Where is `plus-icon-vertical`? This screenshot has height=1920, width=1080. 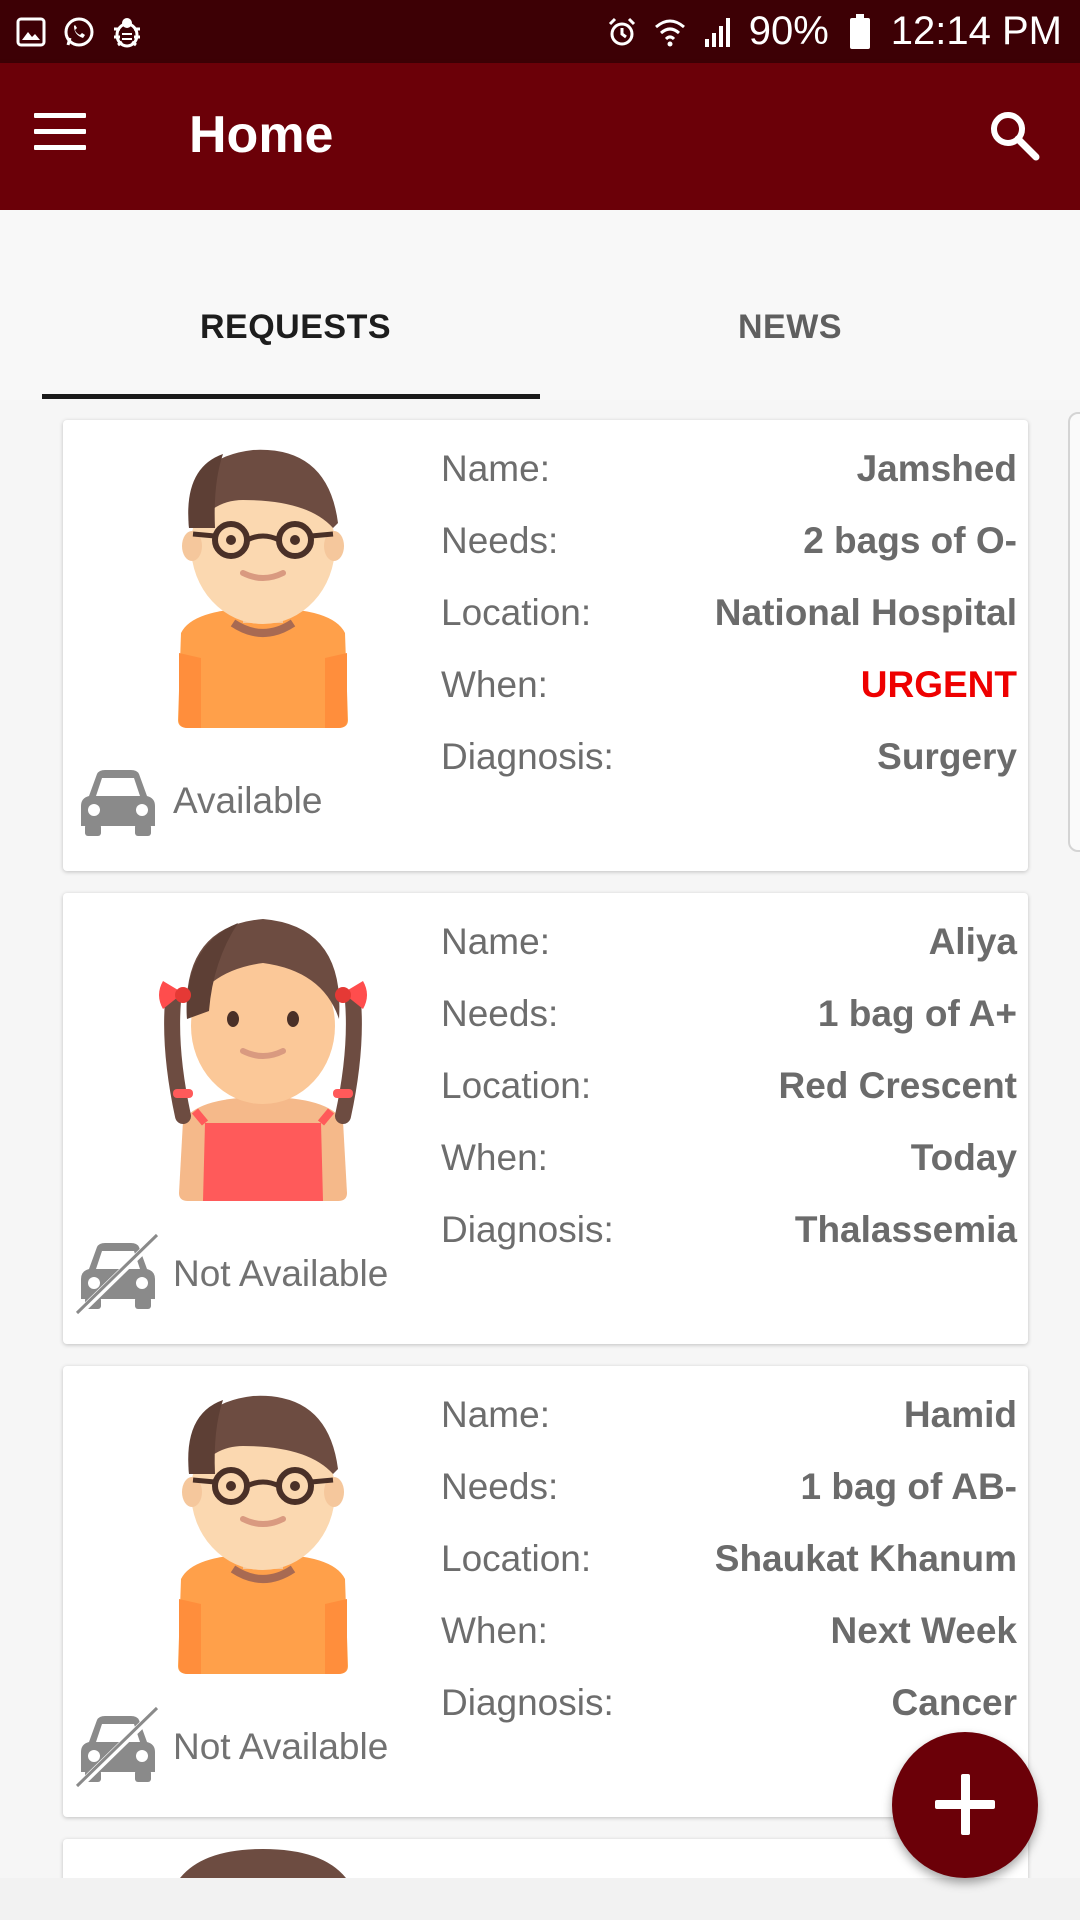 plus-icon-vertical is located at coordinates (965, 1804).